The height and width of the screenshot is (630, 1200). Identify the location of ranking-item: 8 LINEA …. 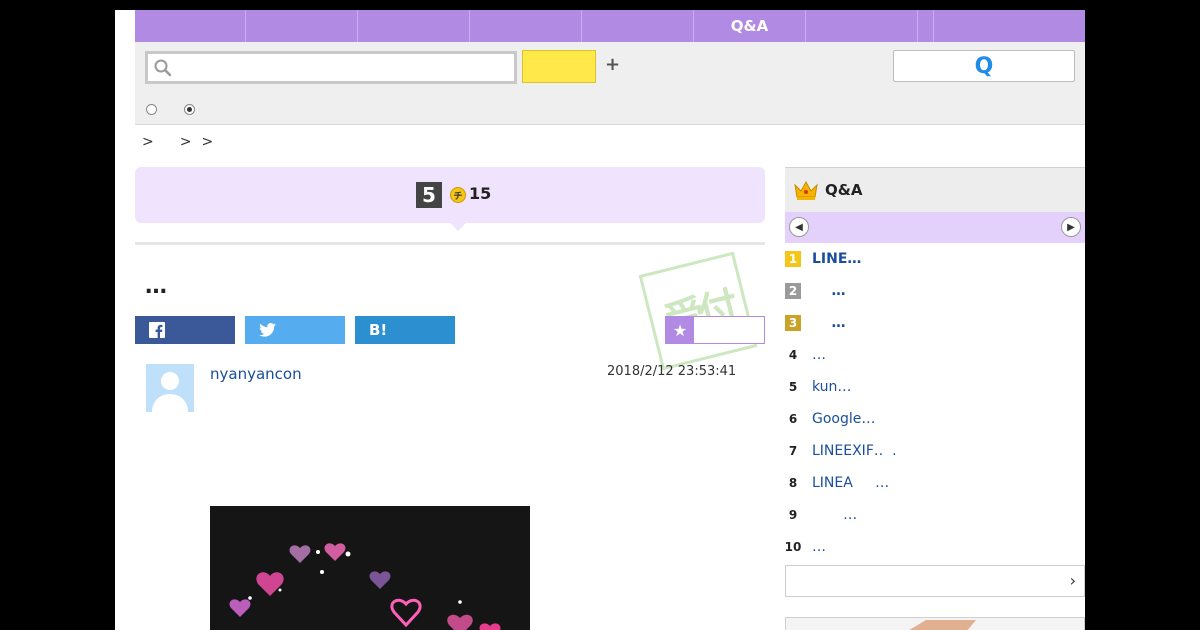
(935, 483).